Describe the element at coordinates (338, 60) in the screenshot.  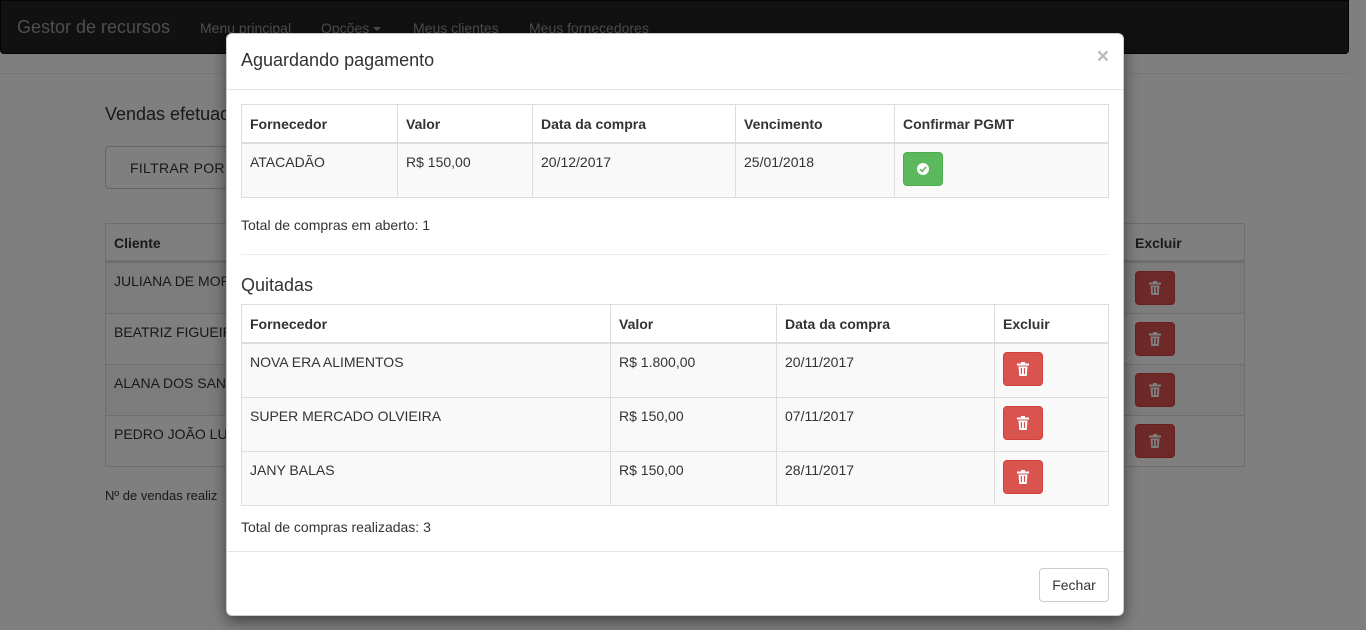
I see `modal-title: Aguardando pagamento` at that location.